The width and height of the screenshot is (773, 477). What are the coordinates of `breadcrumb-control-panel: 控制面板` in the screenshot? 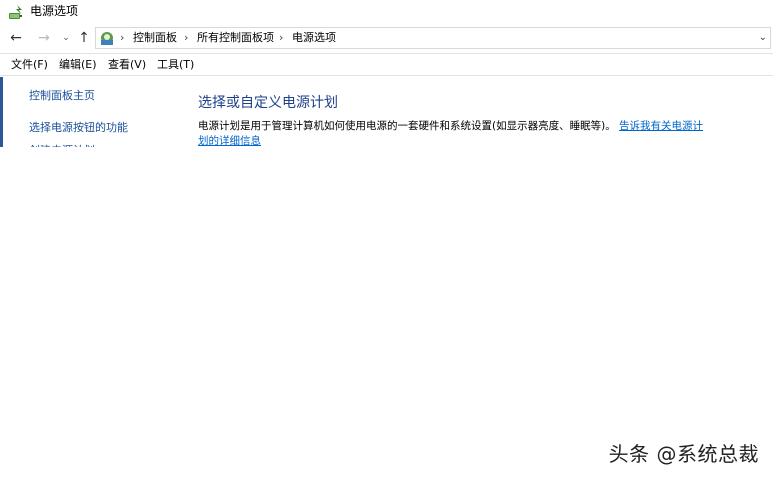 It's located at (155, 38).